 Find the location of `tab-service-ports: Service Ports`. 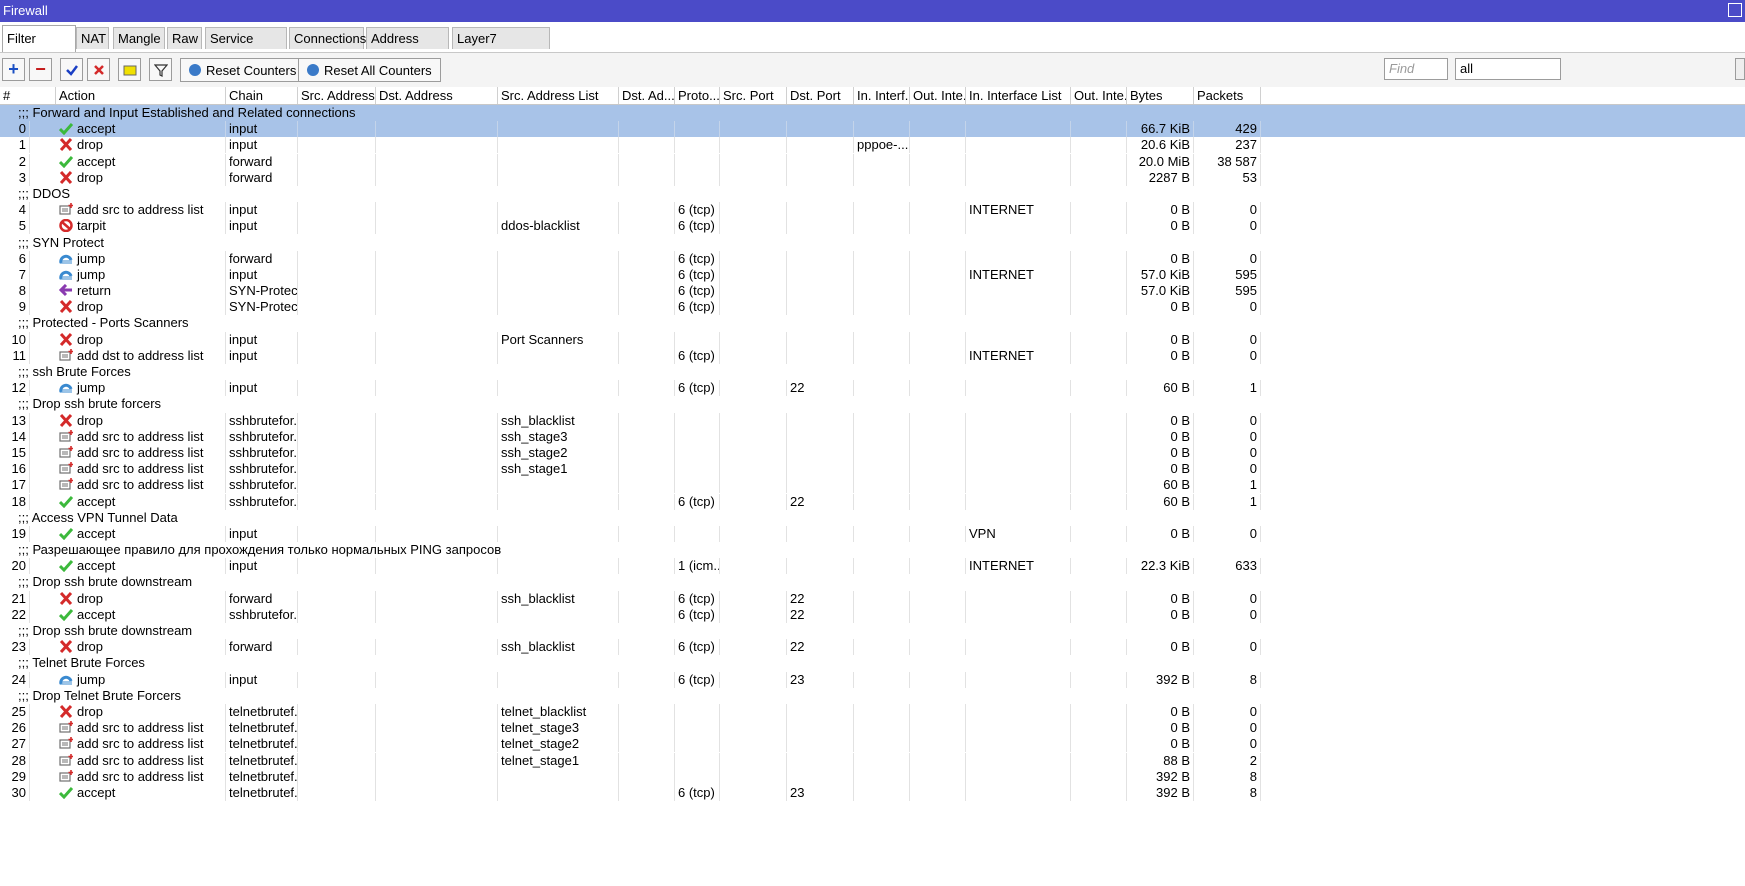

tab-service-ports: Service Ports is located at coordinates (246, 47).